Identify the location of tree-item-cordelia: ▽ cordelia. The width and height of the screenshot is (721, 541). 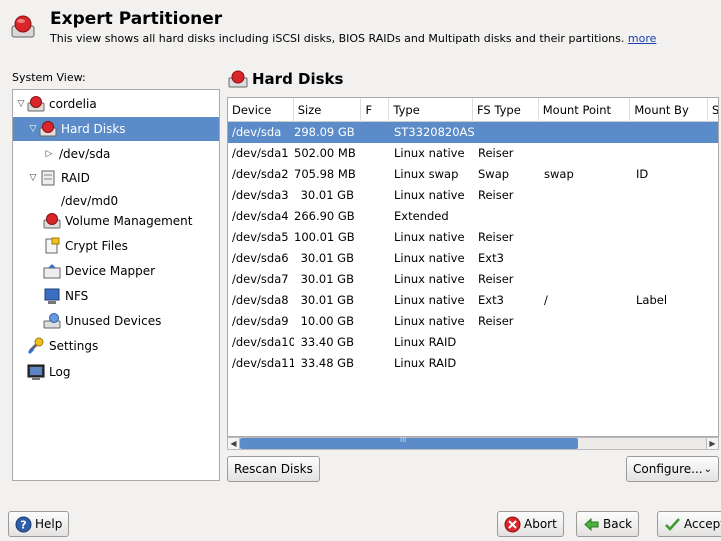
(116, 104).